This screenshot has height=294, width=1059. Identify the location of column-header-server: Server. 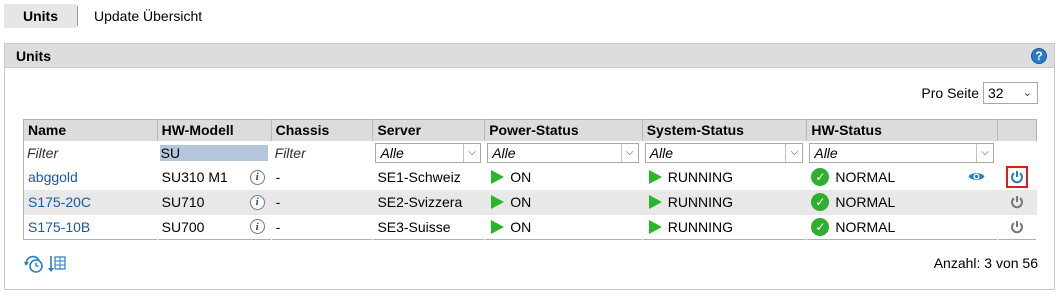
(429, 130).